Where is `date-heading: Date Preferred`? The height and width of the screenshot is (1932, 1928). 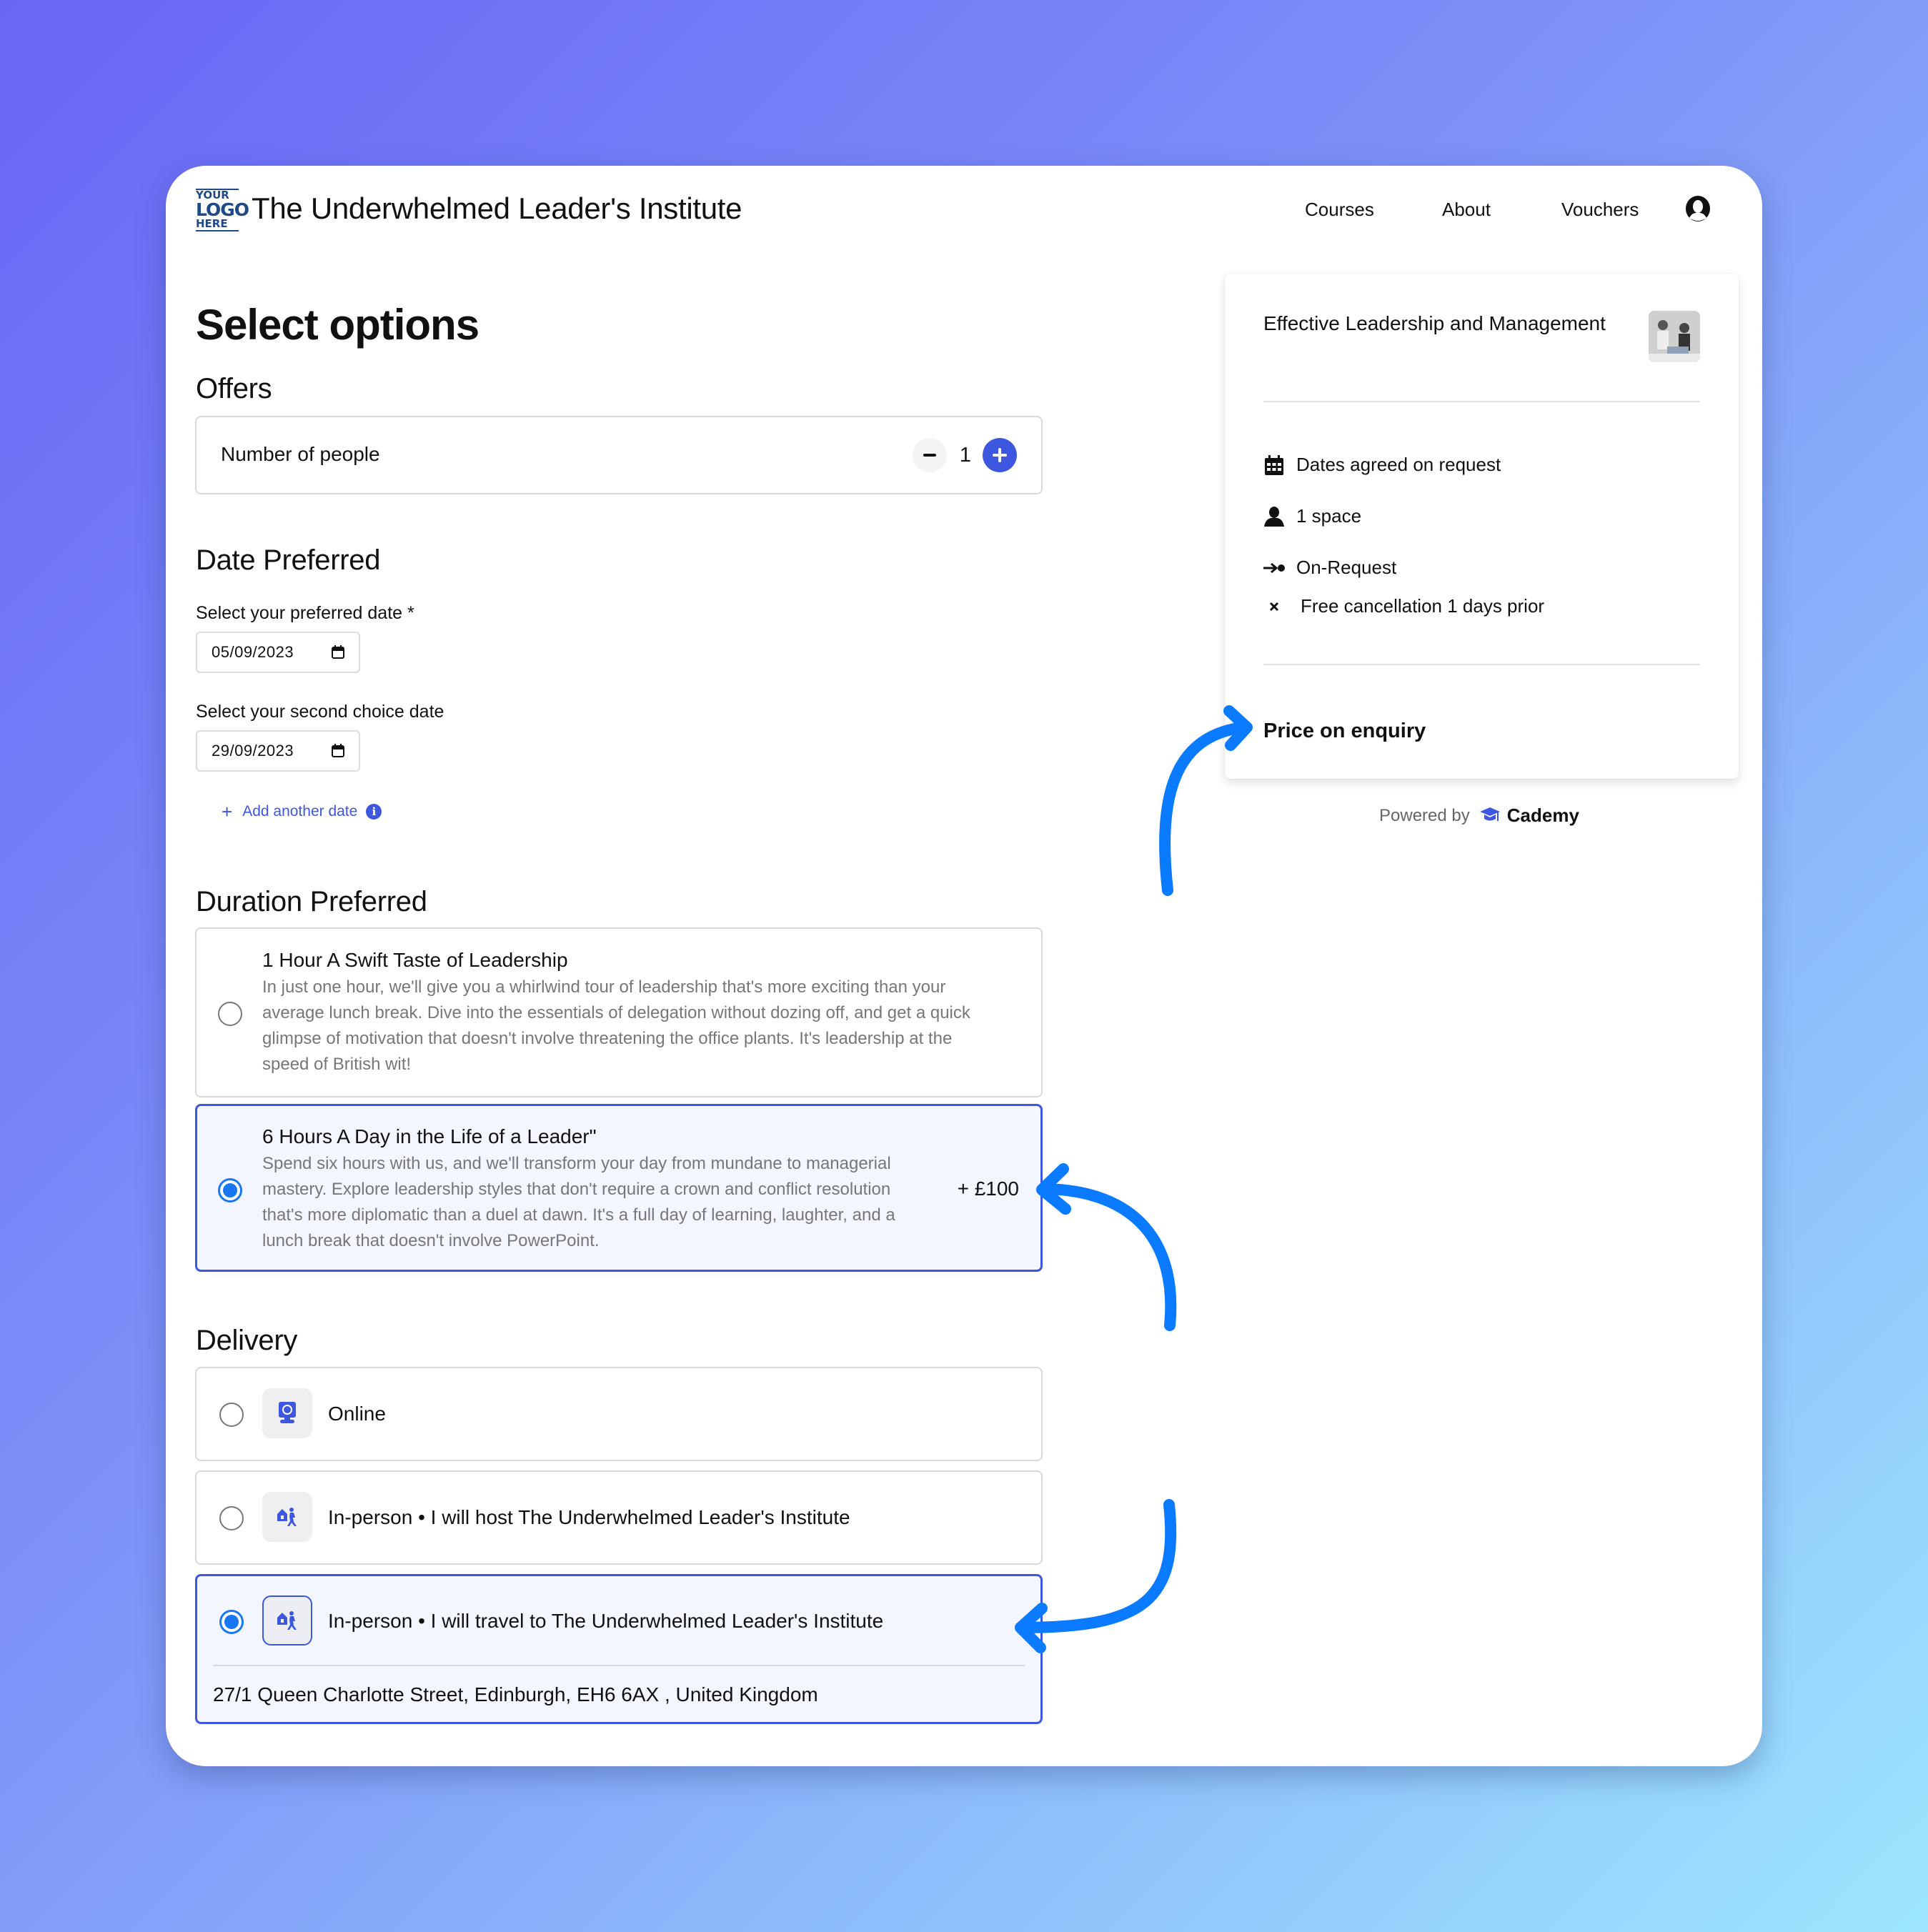
date-heading: Date Preferred is located at coordinates (288, 560).